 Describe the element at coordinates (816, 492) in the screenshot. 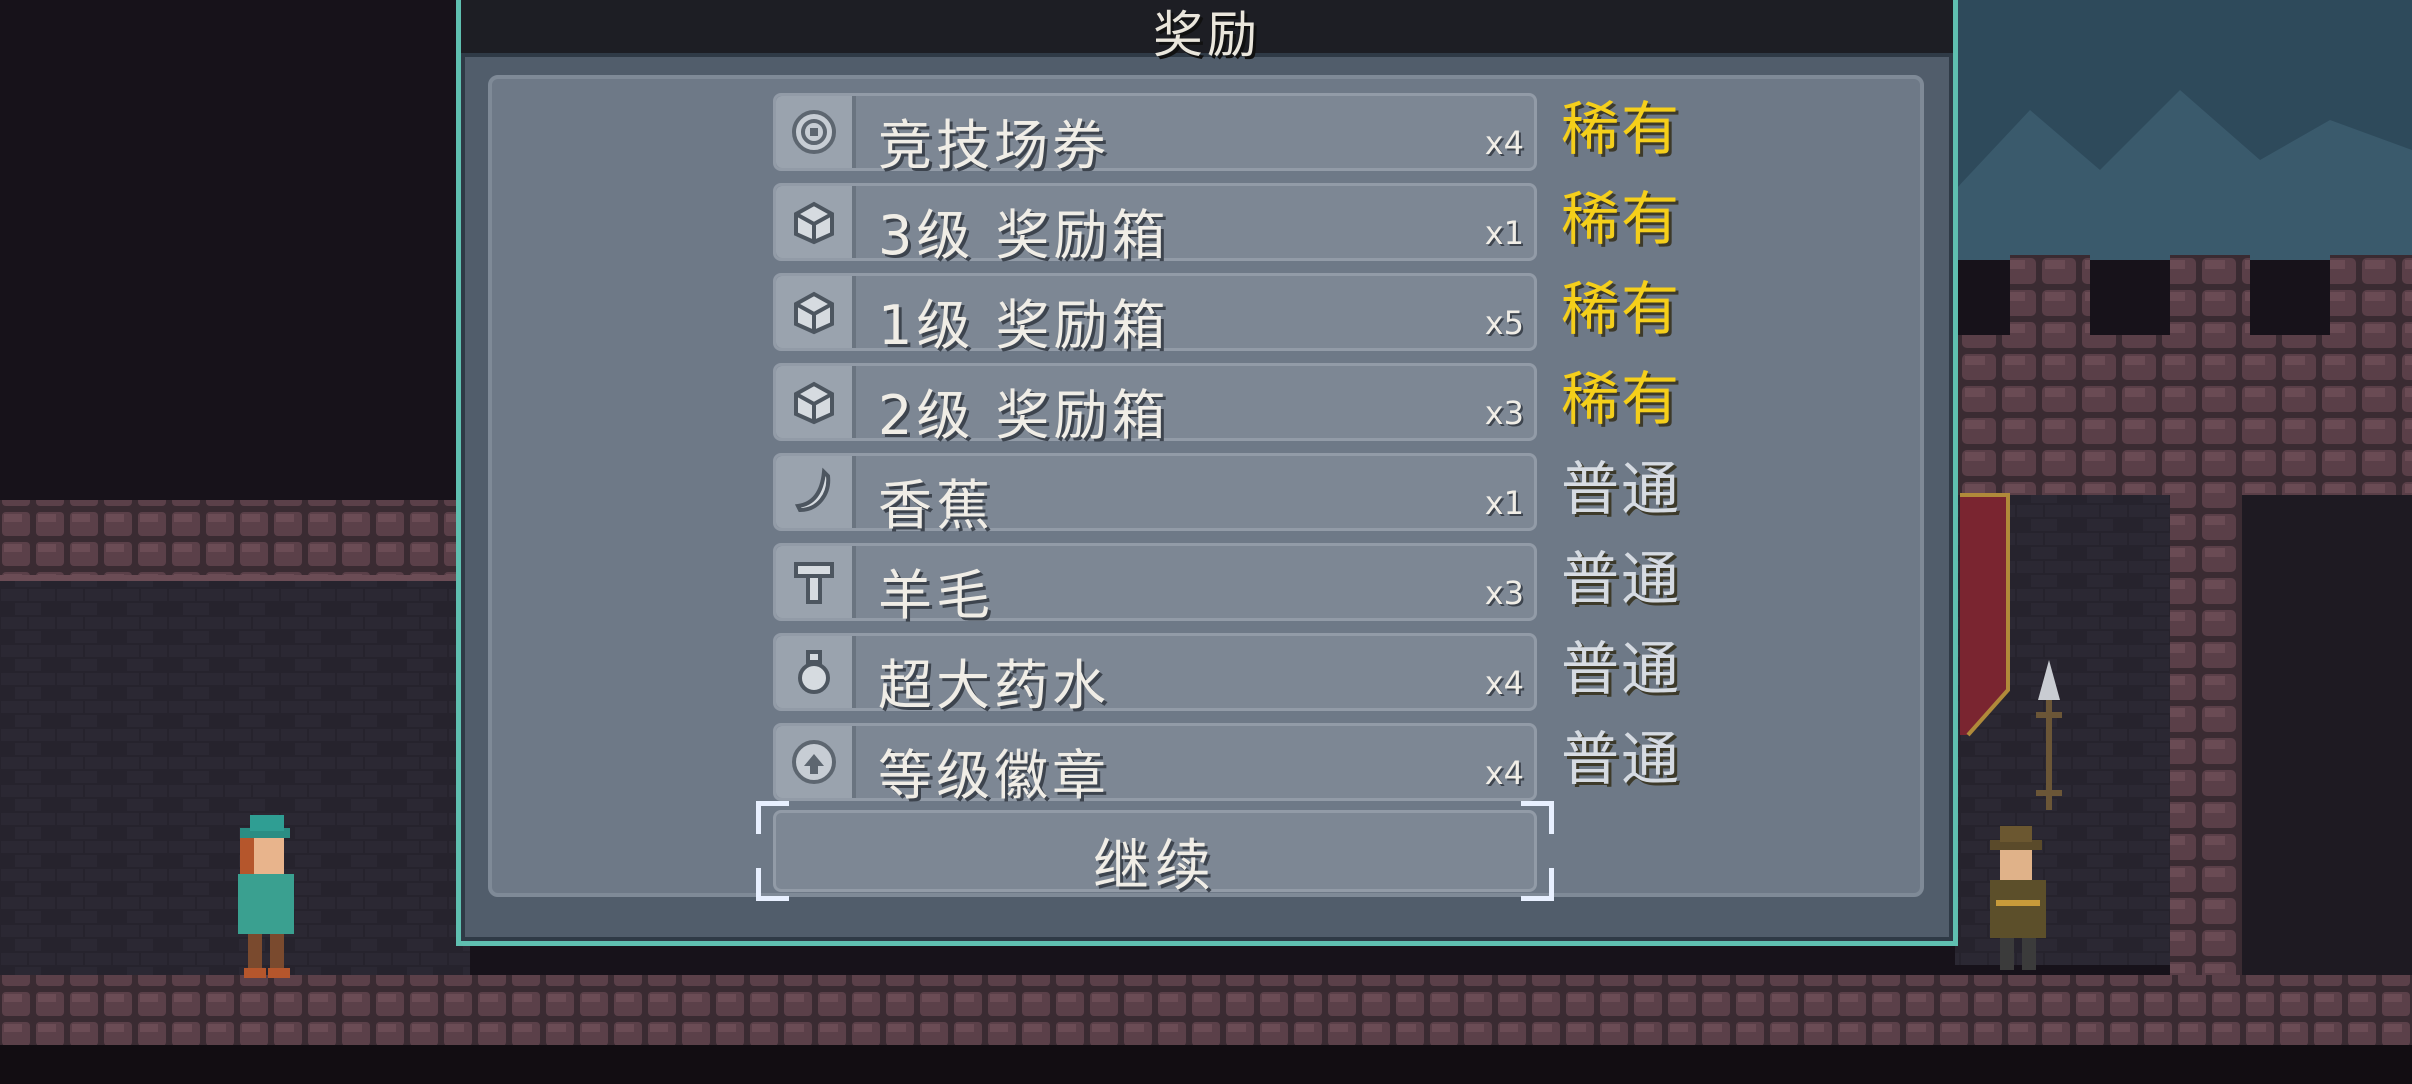

I see `banana-icon` at that location.